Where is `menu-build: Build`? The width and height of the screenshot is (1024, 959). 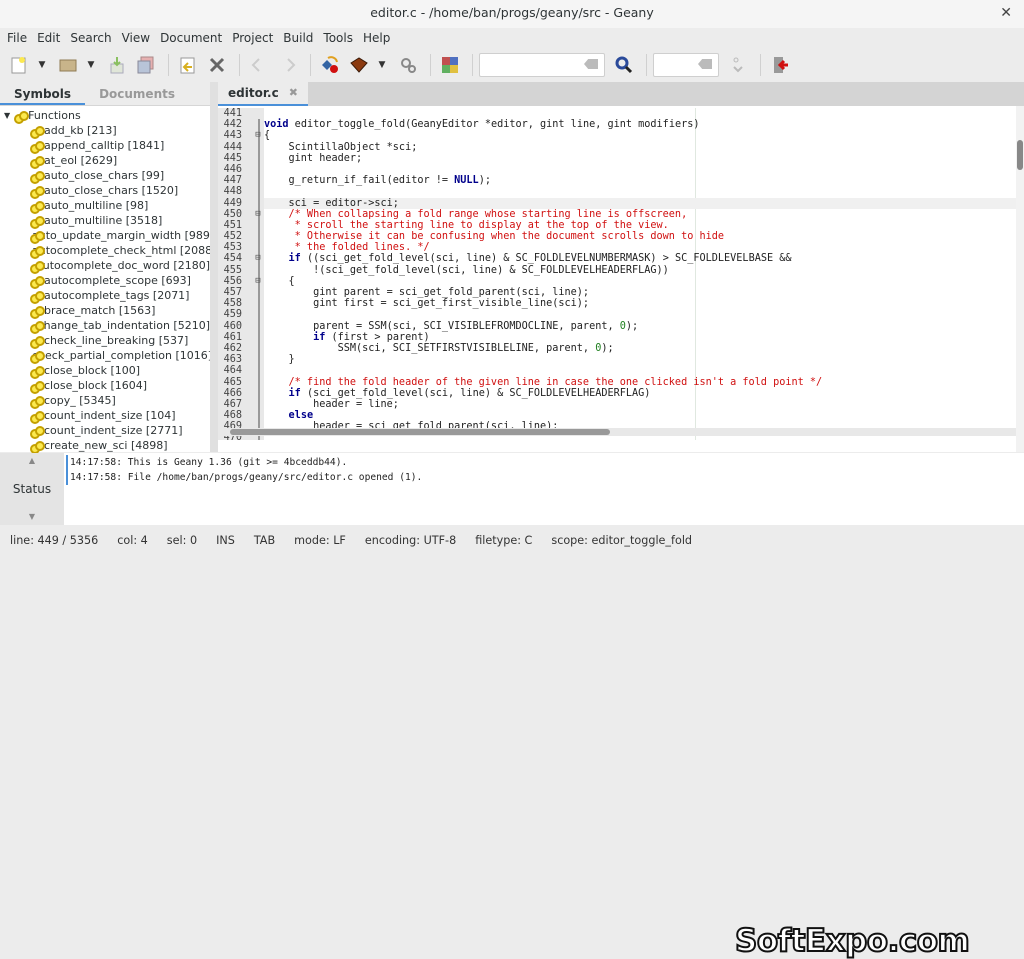
menu-build: Build is located at coordinates (298, 38).